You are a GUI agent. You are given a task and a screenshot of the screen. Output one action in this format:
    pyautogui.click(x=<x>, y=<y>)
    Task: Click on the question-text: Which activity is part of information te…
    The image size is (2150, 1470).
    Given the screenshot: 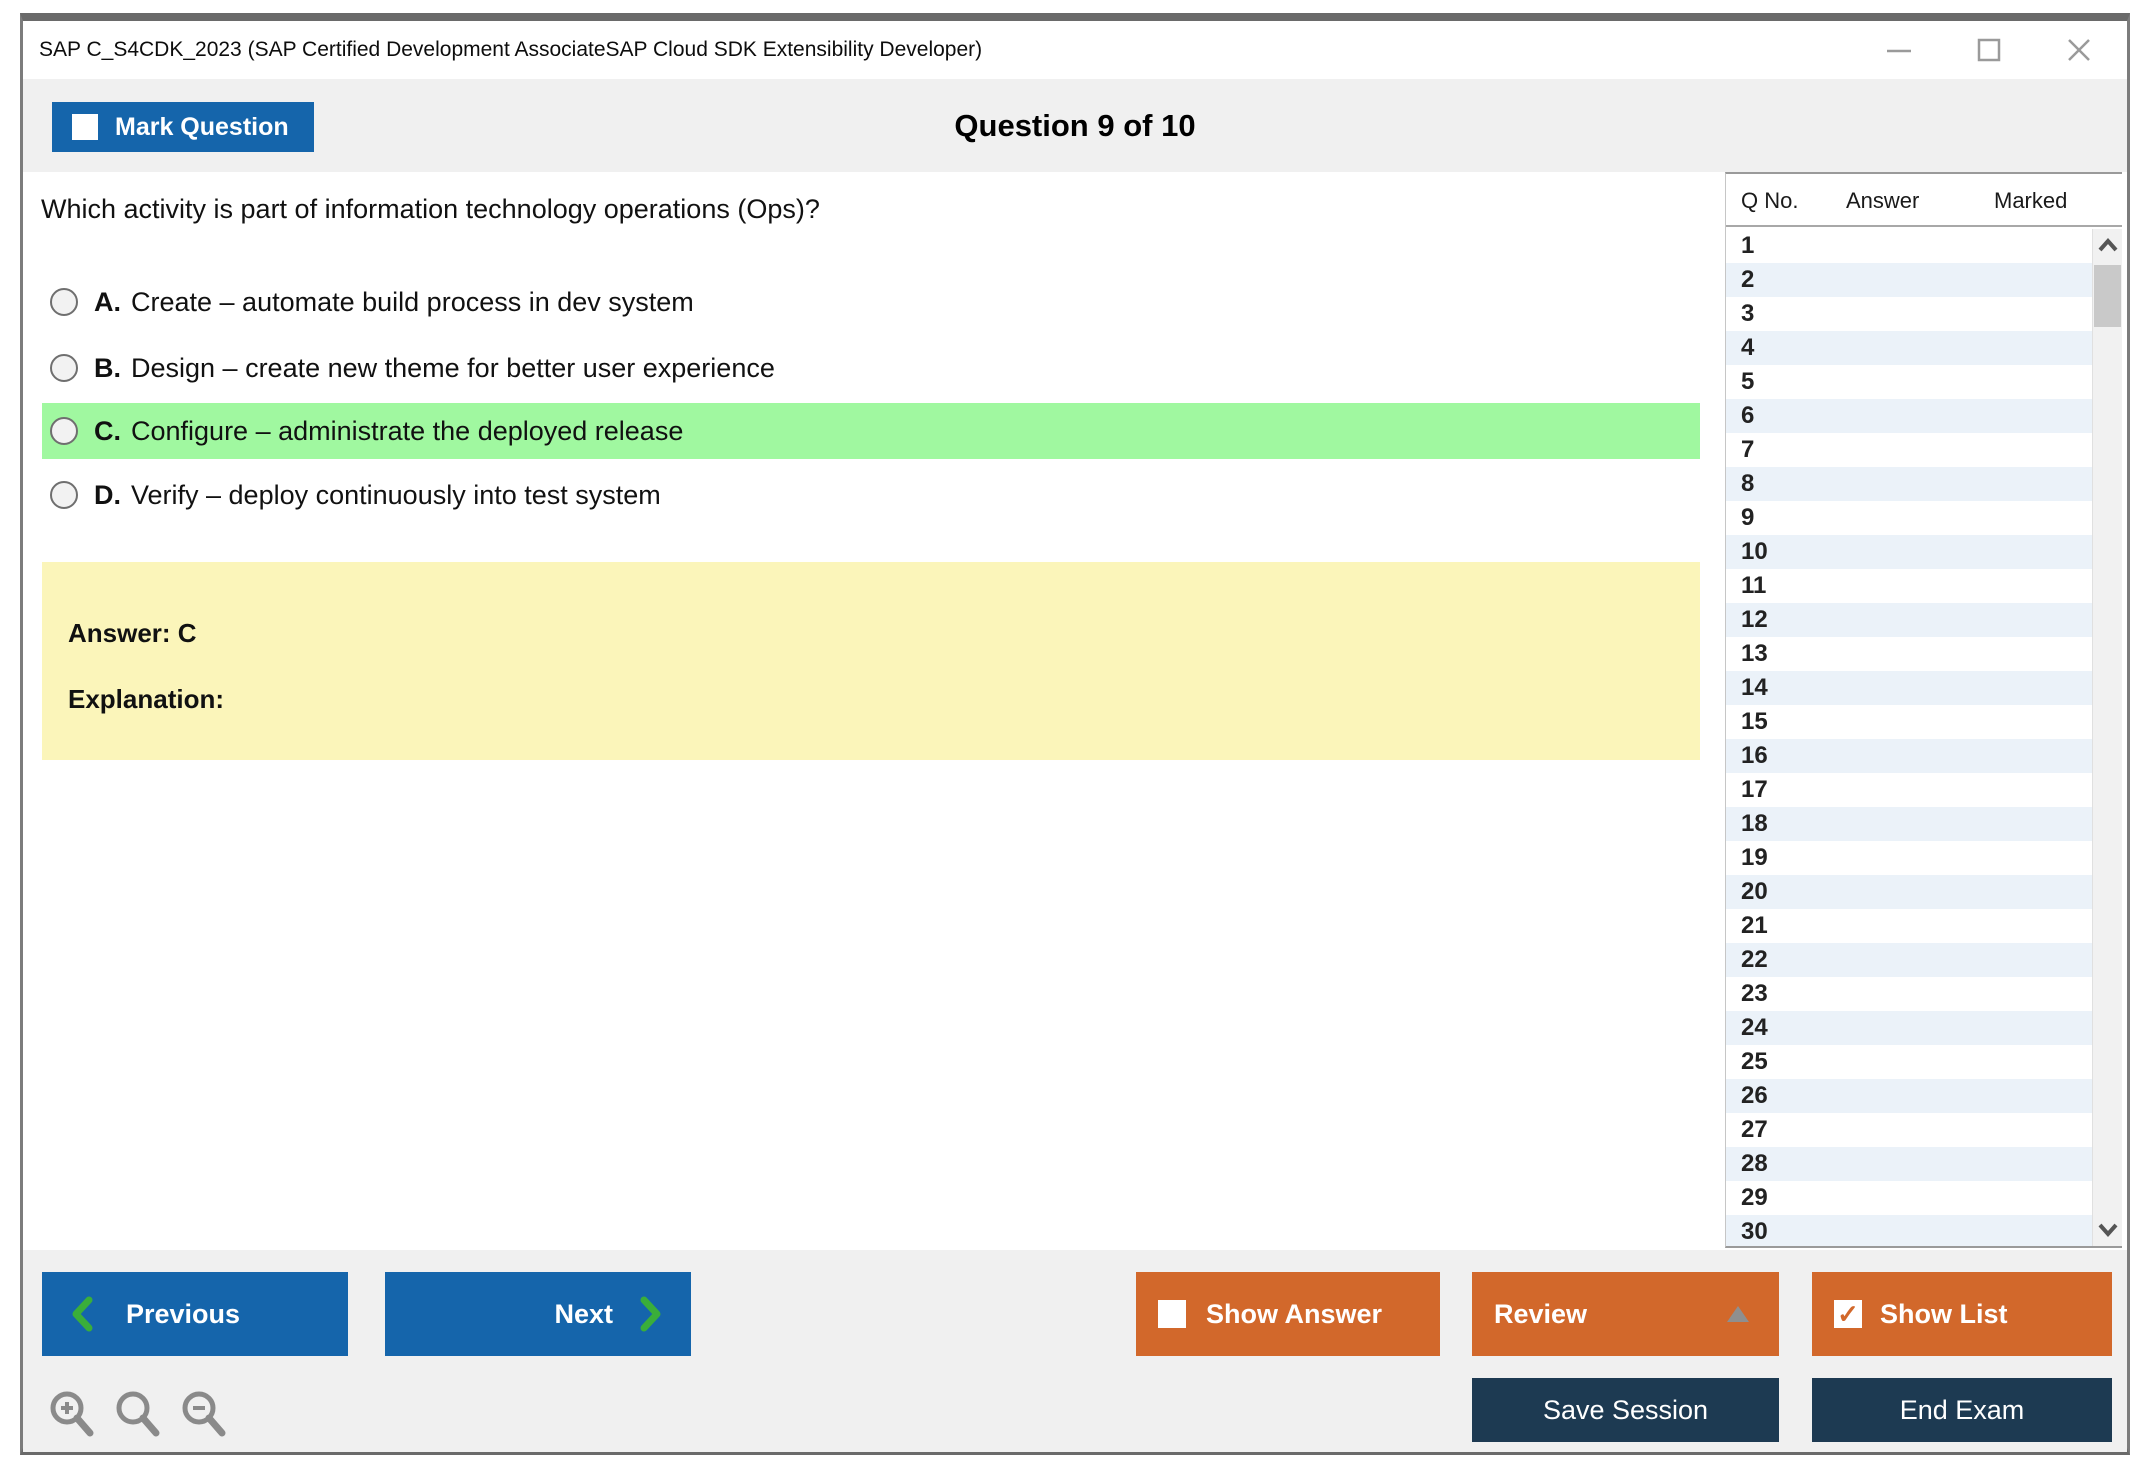 What is the action you would take?
    pyautogui.click(x=430, y=209)
    